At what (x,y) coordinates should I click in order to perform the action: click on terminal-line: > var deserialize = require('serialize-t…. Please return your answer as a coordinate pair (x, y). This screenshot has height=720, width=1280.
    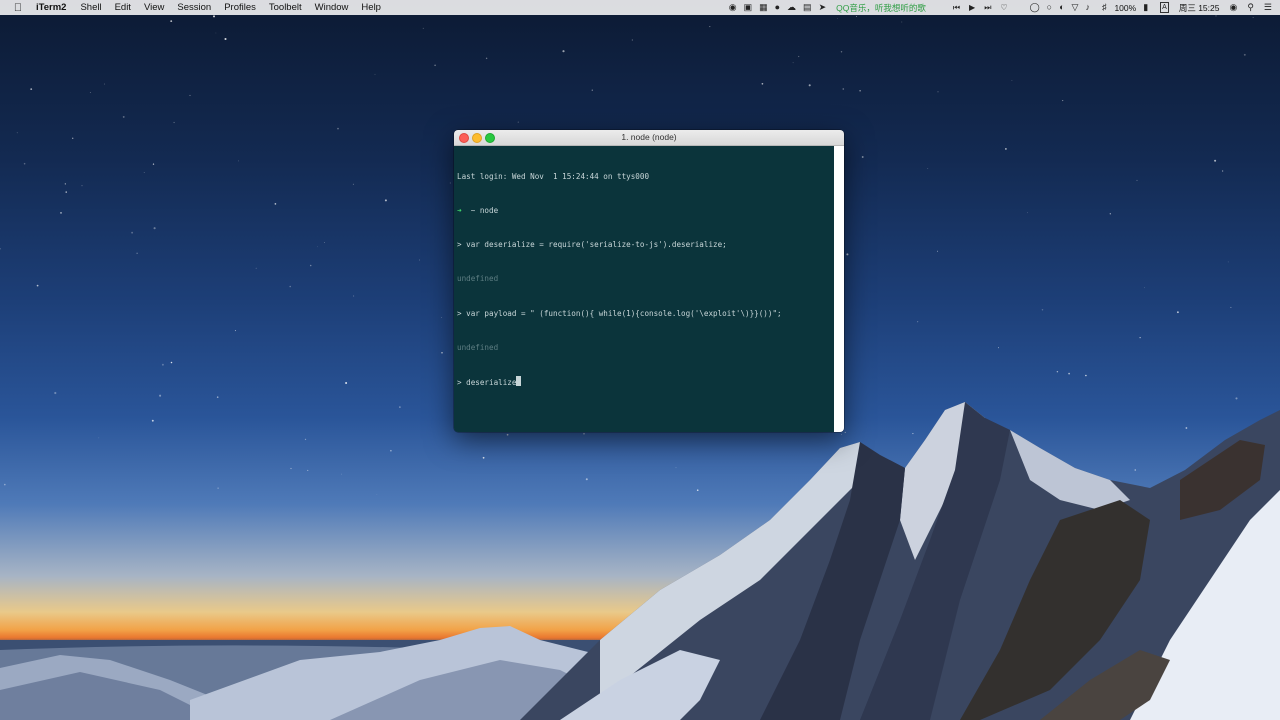
    Looking at the image, I should click on (592, 245).